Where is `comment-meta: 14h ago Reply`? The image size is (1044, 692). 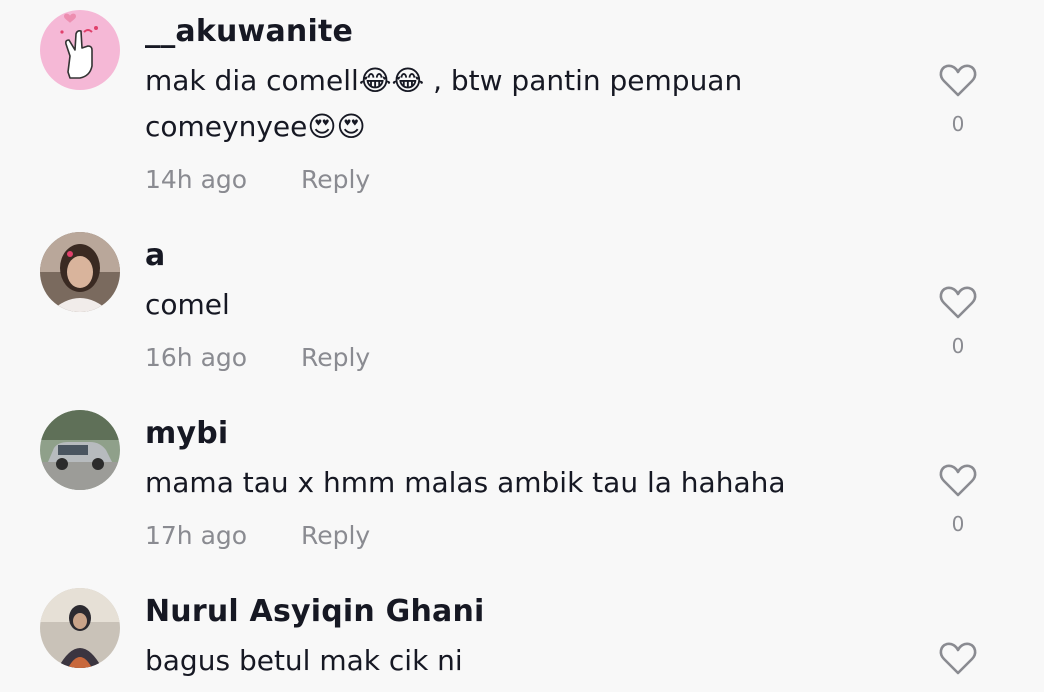 comment-meta: 14h ago Reply is located at coordinates (257, 179).